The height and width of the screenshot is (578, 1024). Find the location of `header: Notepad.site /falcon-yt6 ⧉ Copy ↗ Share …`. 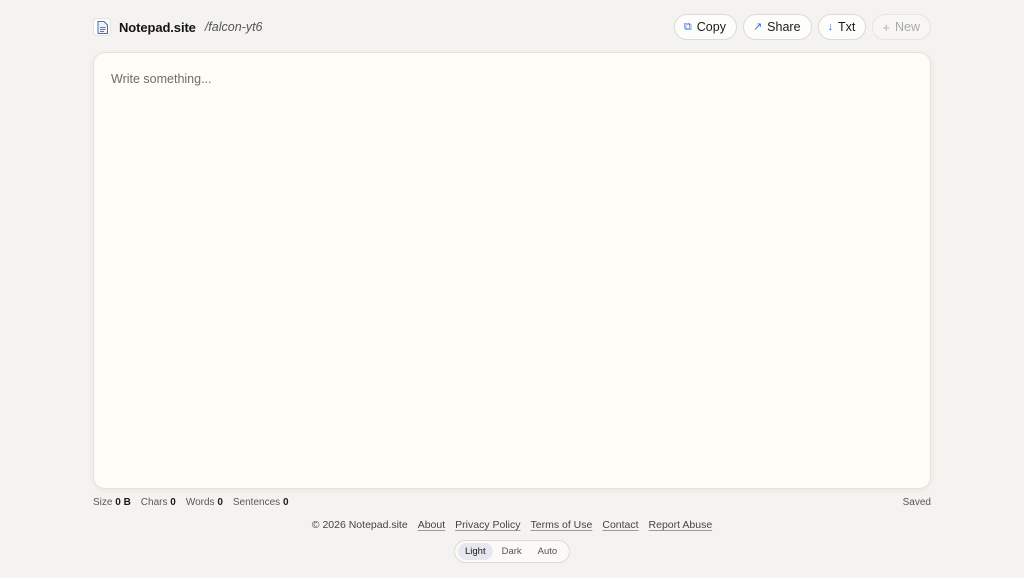

header: Notepad.site /falcon-yt6 ⧉ Copy ↗ Share … is located at coordinates (512, 27).